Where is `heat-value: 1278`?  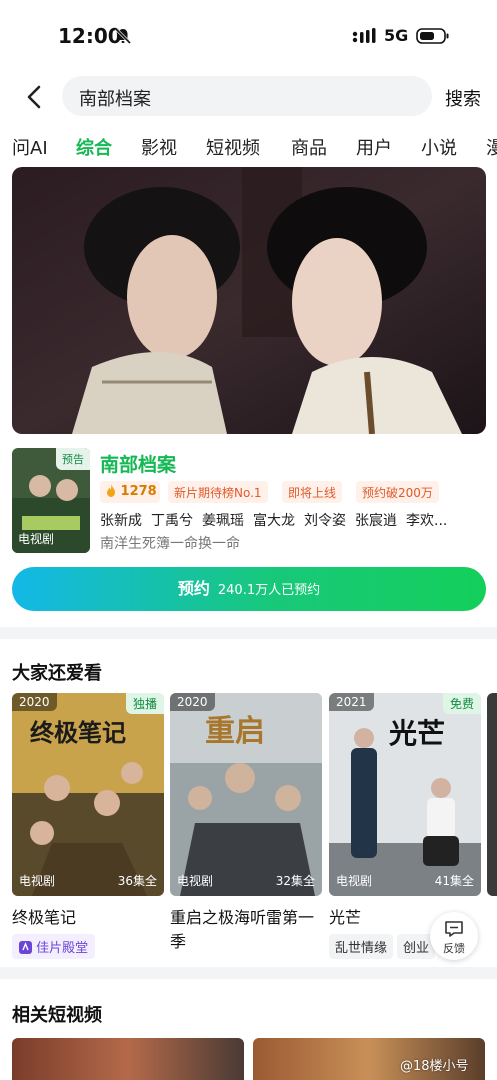 heat-value: 1278 is located at coordinates (138, 491).